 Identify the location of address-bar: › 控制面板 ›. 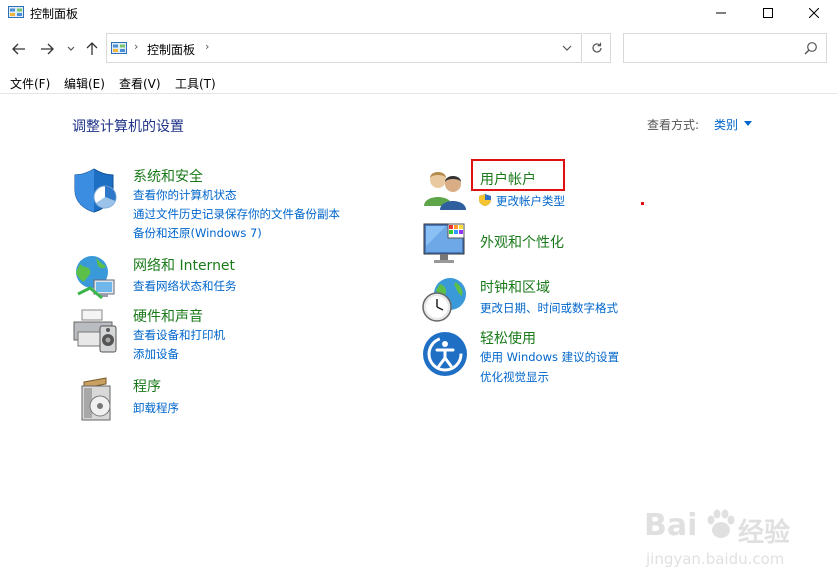
(344, 48).